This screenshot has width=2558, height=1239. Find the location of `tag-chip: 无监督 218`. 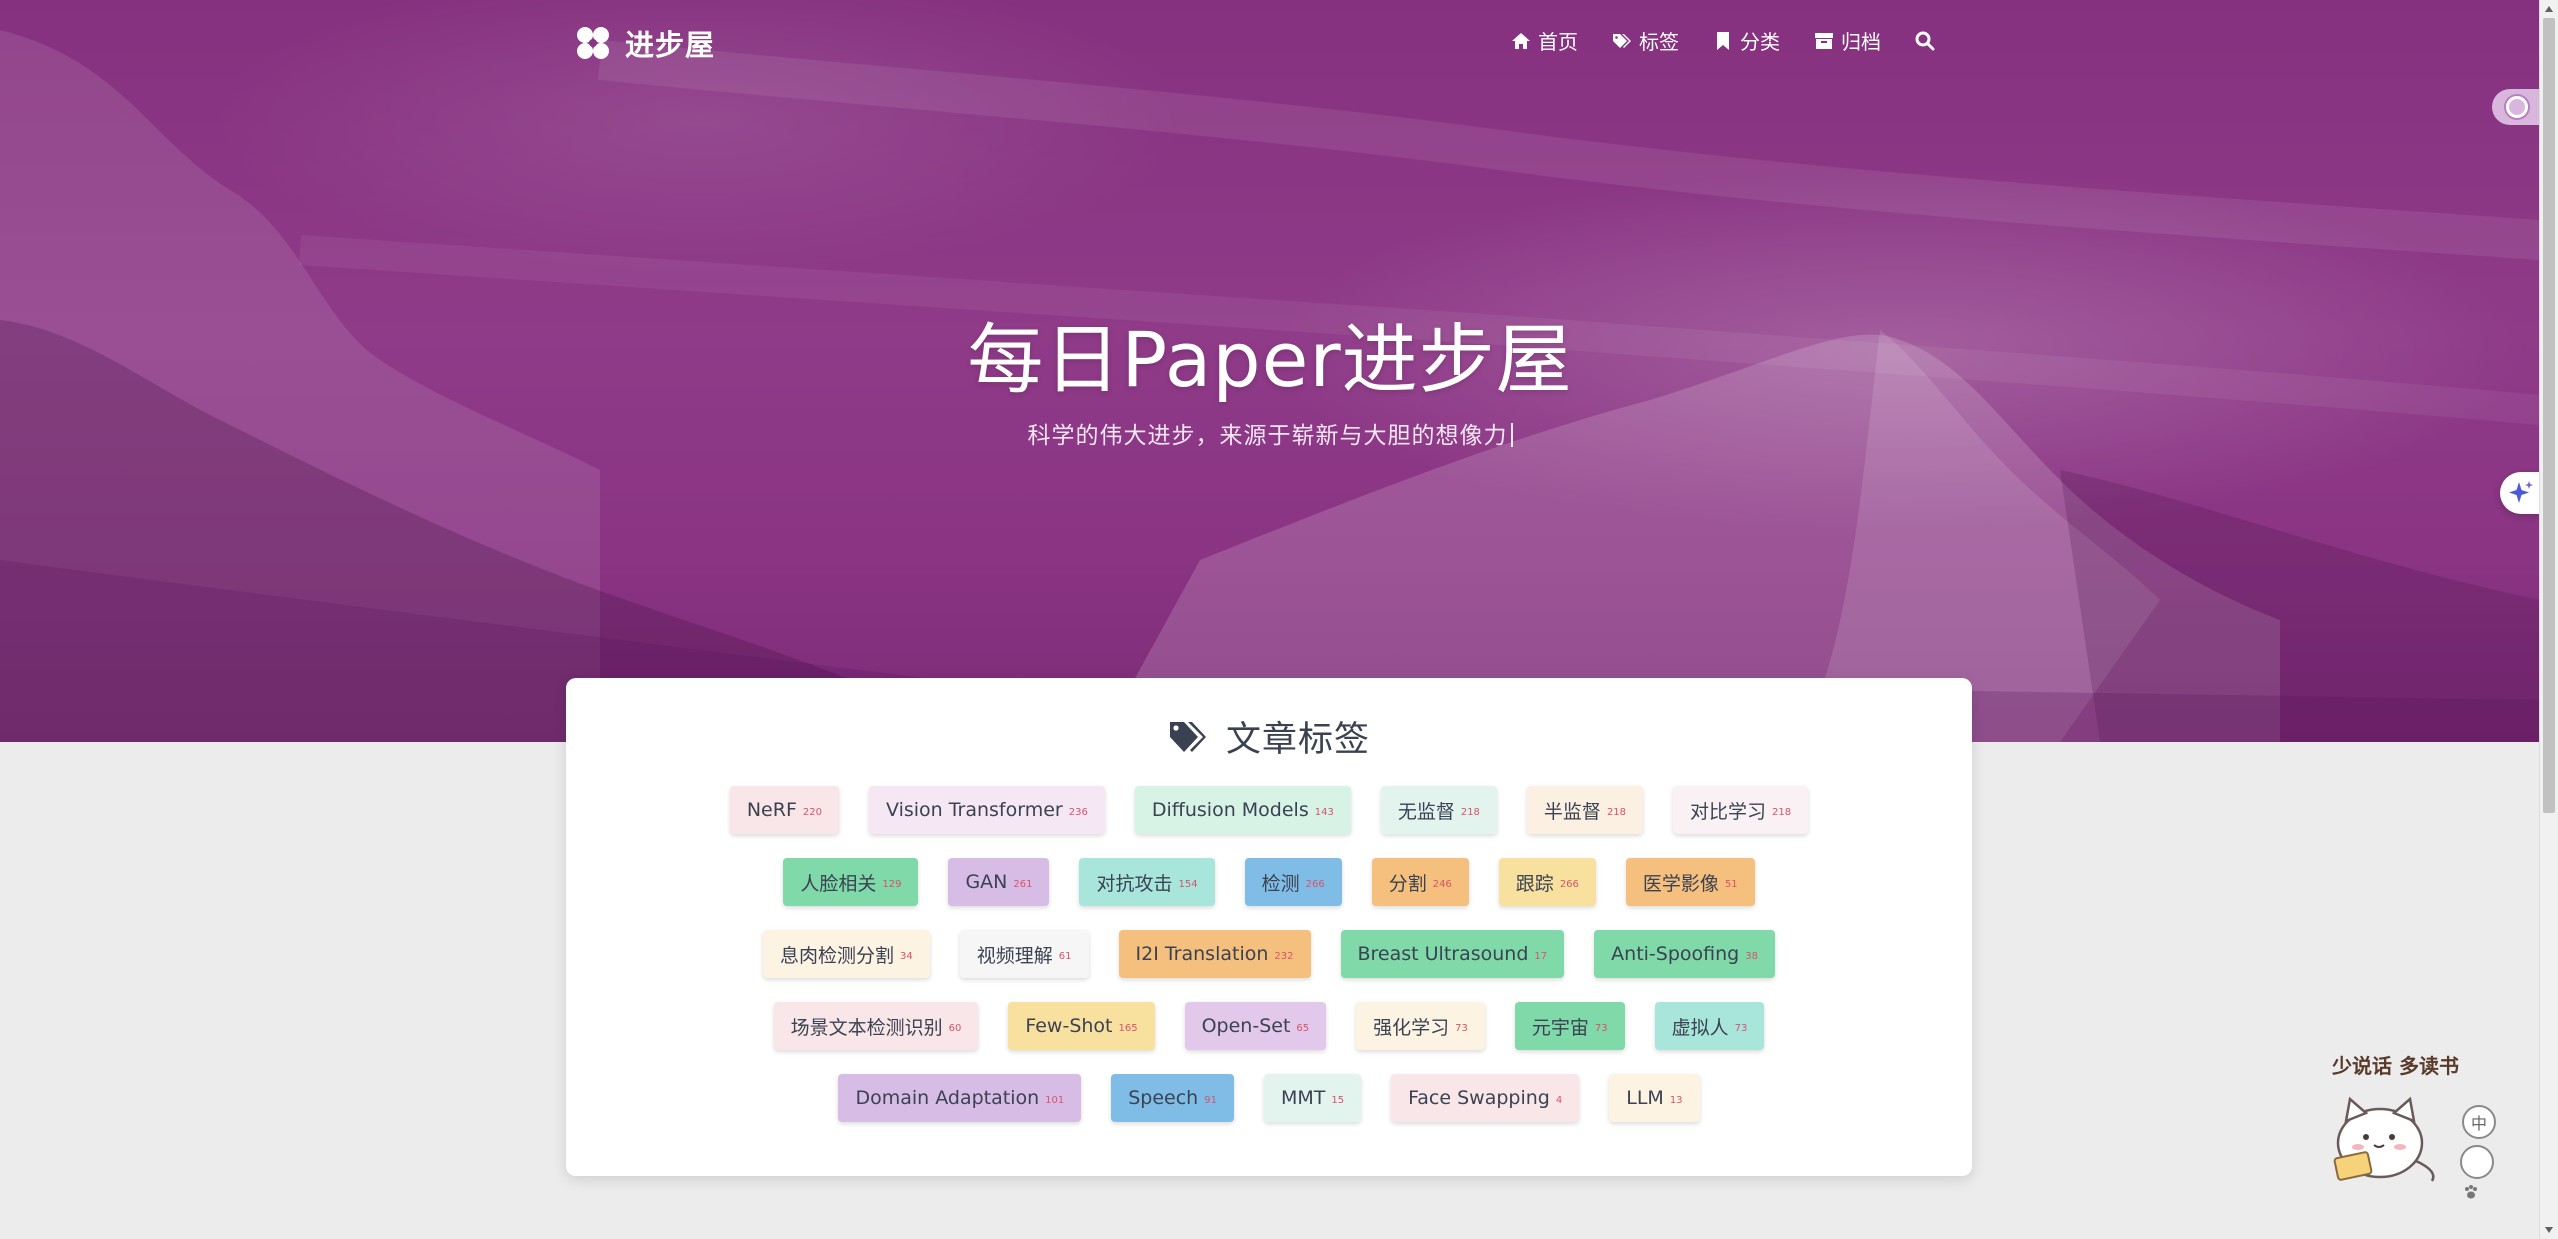

tag-chip: 无监督 218 is located at coordinates (1438, 810).